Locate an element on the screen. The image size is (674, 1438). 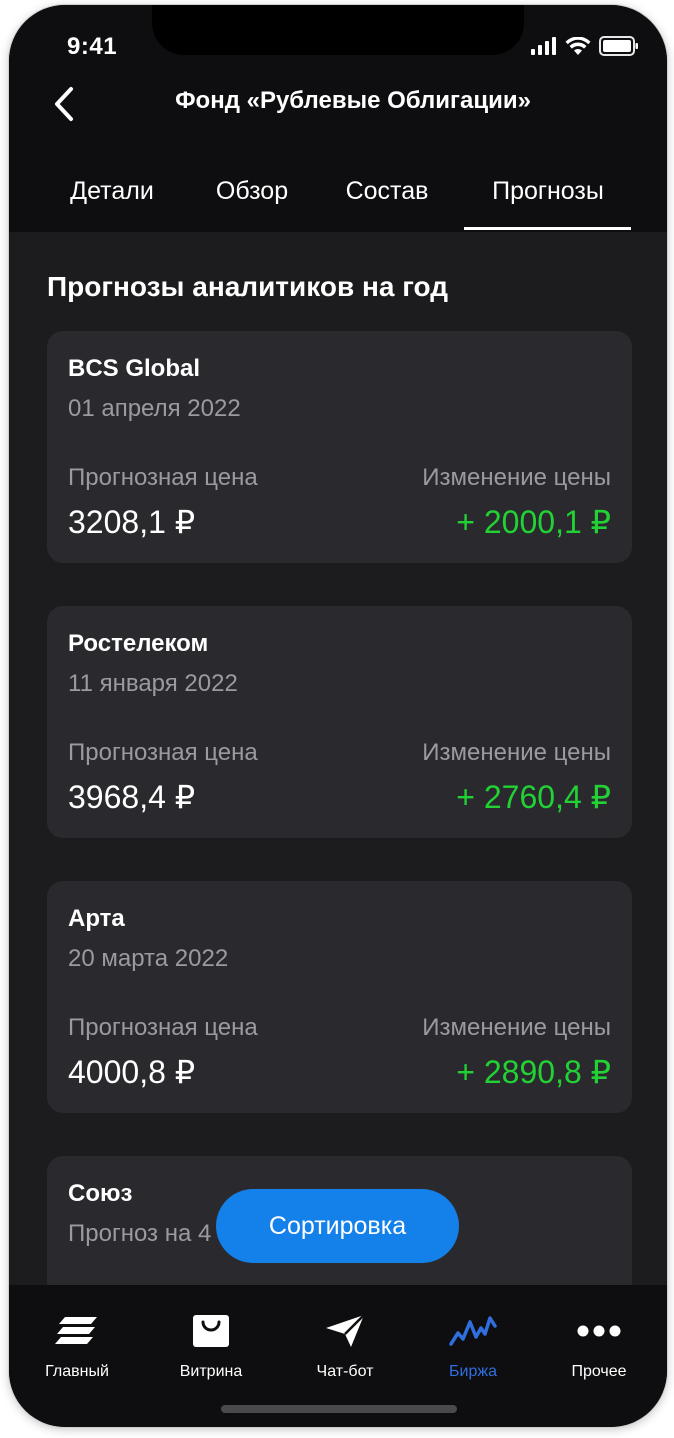
active-tab-indicator is located at coordinates (547, 228).